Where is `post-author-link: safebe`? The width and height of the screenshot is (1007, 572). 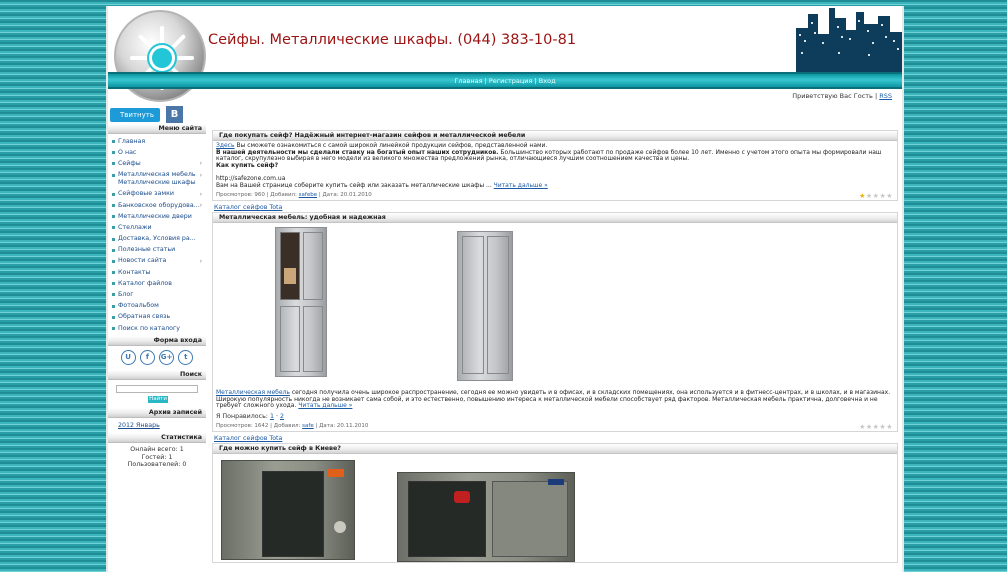
post-author-link: safebe is located at coordinates (308, 195).